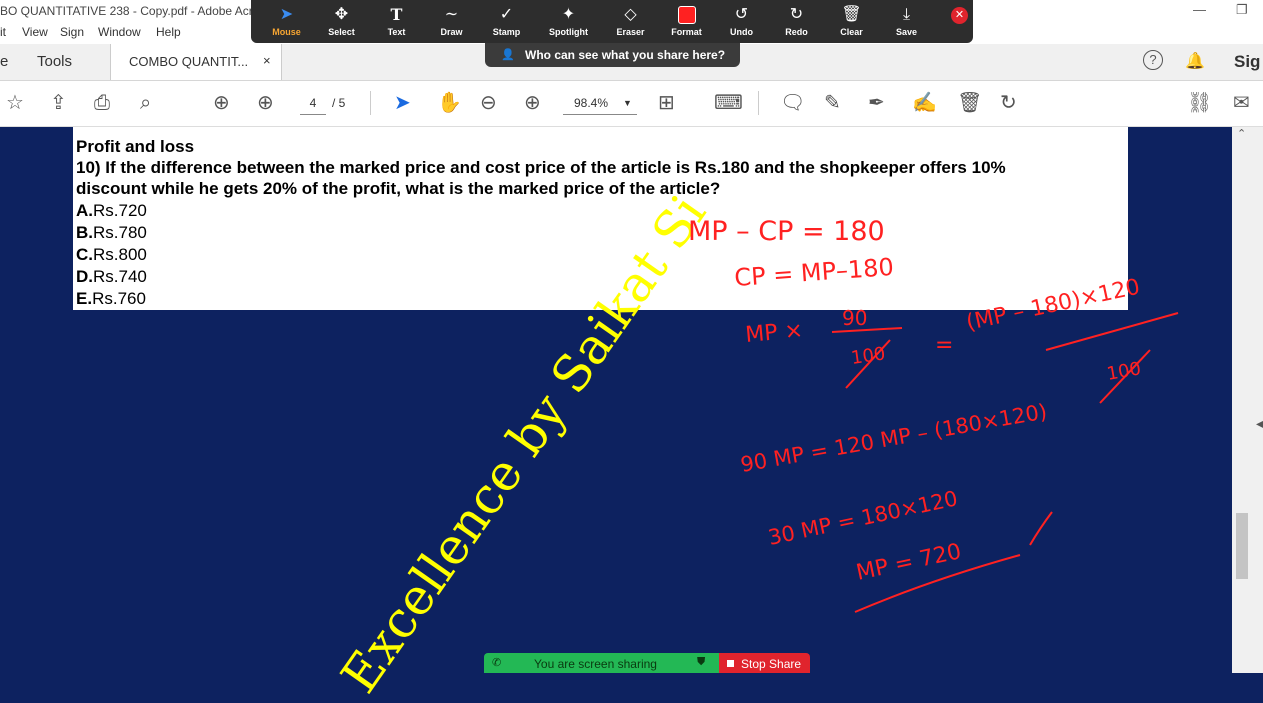 The height and width of the screenshot is (703, 1263). What do you see at coordinates (894, 438) in the screenshot?
I see `hw-line-4: 90 MP = 120 MP – (180×120)` at bounding box center [894, 438].